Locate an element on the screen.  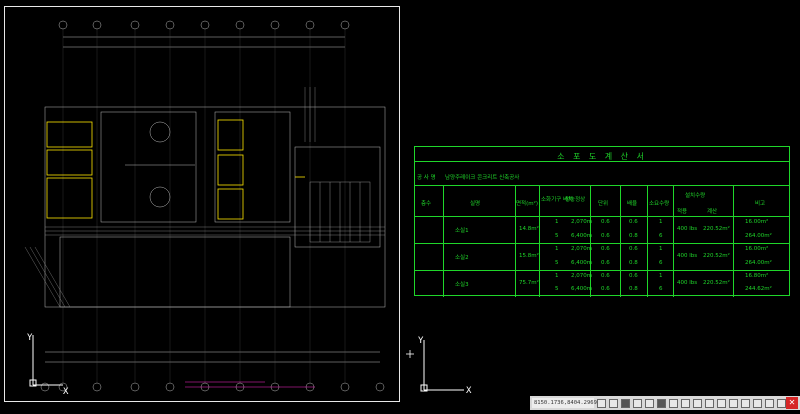
row1-a2: 2,070m is located at coordinates (582, 222).